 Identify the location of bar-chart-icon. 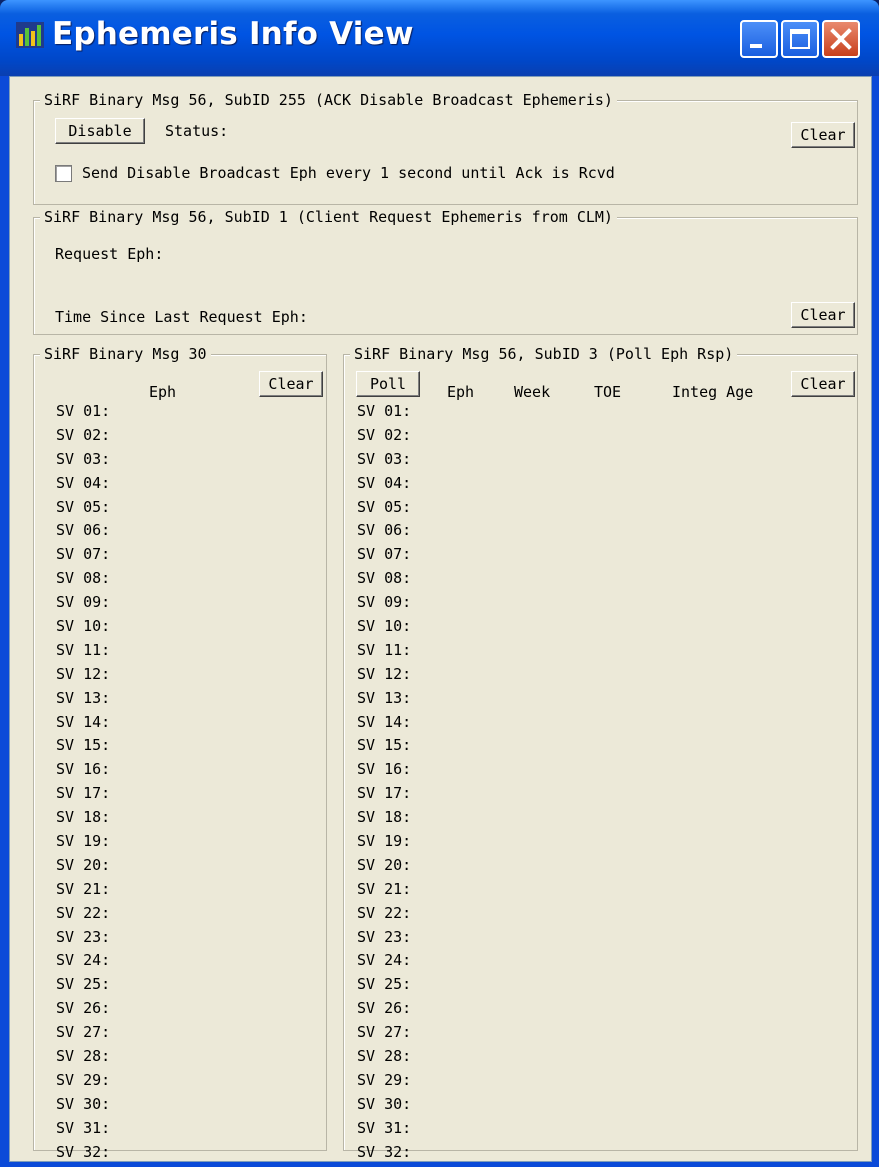
(30, 35).